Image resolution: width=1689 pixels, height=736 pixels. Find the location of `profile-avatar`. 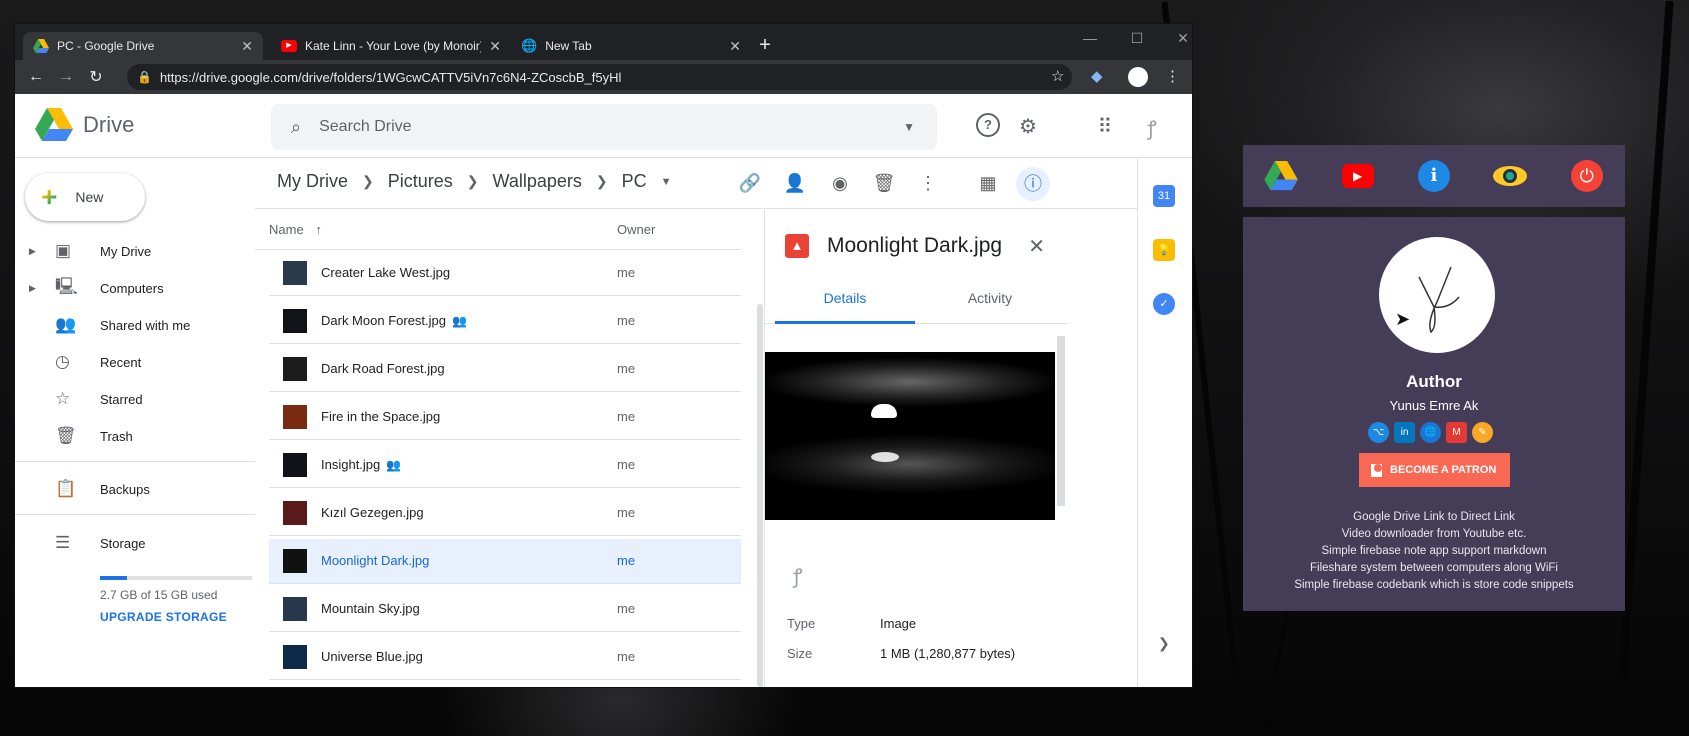

profile-avatar is located at coordinates (1138, 77).